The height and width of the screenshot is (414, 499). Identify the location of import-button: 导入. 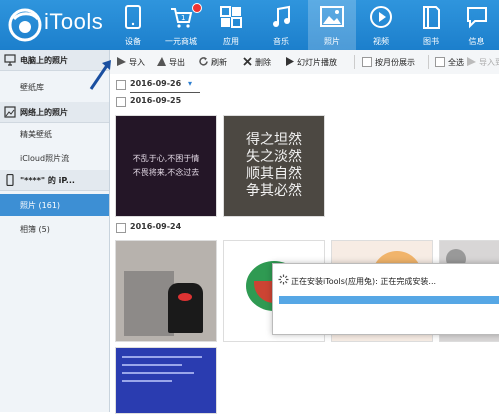
(133, 62).